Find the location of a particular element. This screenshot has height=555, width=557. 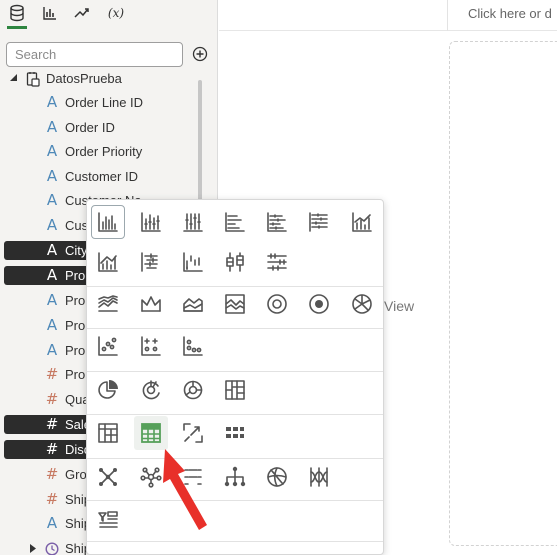

boxplot-icon is located at coordinates (235, 262).